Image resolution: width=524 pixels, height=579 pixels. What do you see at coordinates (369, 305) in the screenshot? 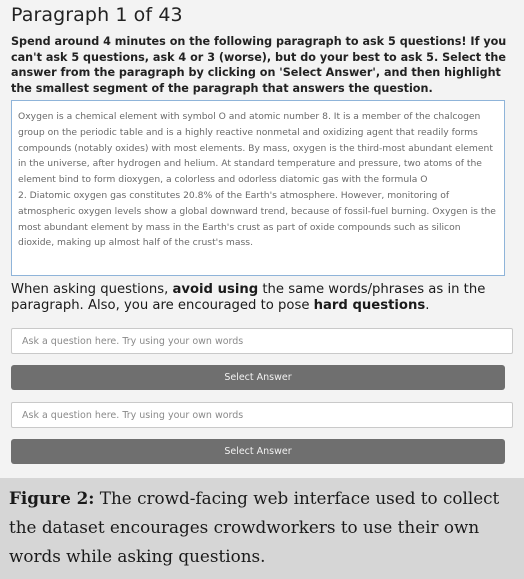
I see `guidance-emphasis-hard: hard questions` at bounding box center [369, 305].